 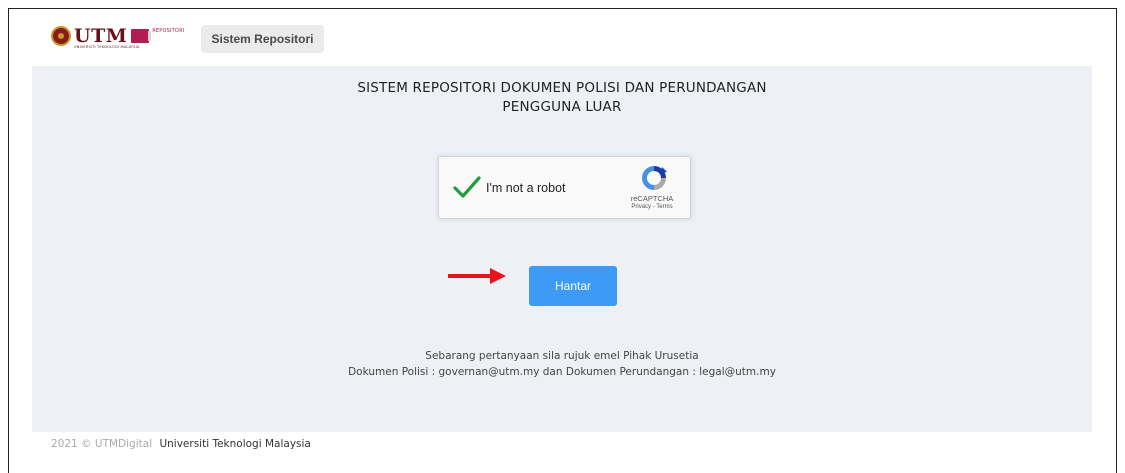 What do you see at coordinates (526, 188) in the screenshot?
I see `recaptcha-label: I'm not a robot` at bounding box center [526, 188].